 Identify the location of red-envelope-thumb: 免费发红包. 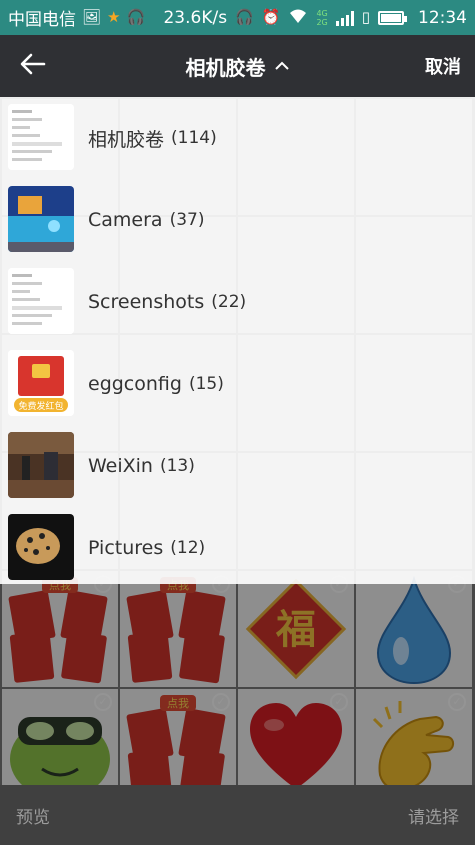
(41, 383).